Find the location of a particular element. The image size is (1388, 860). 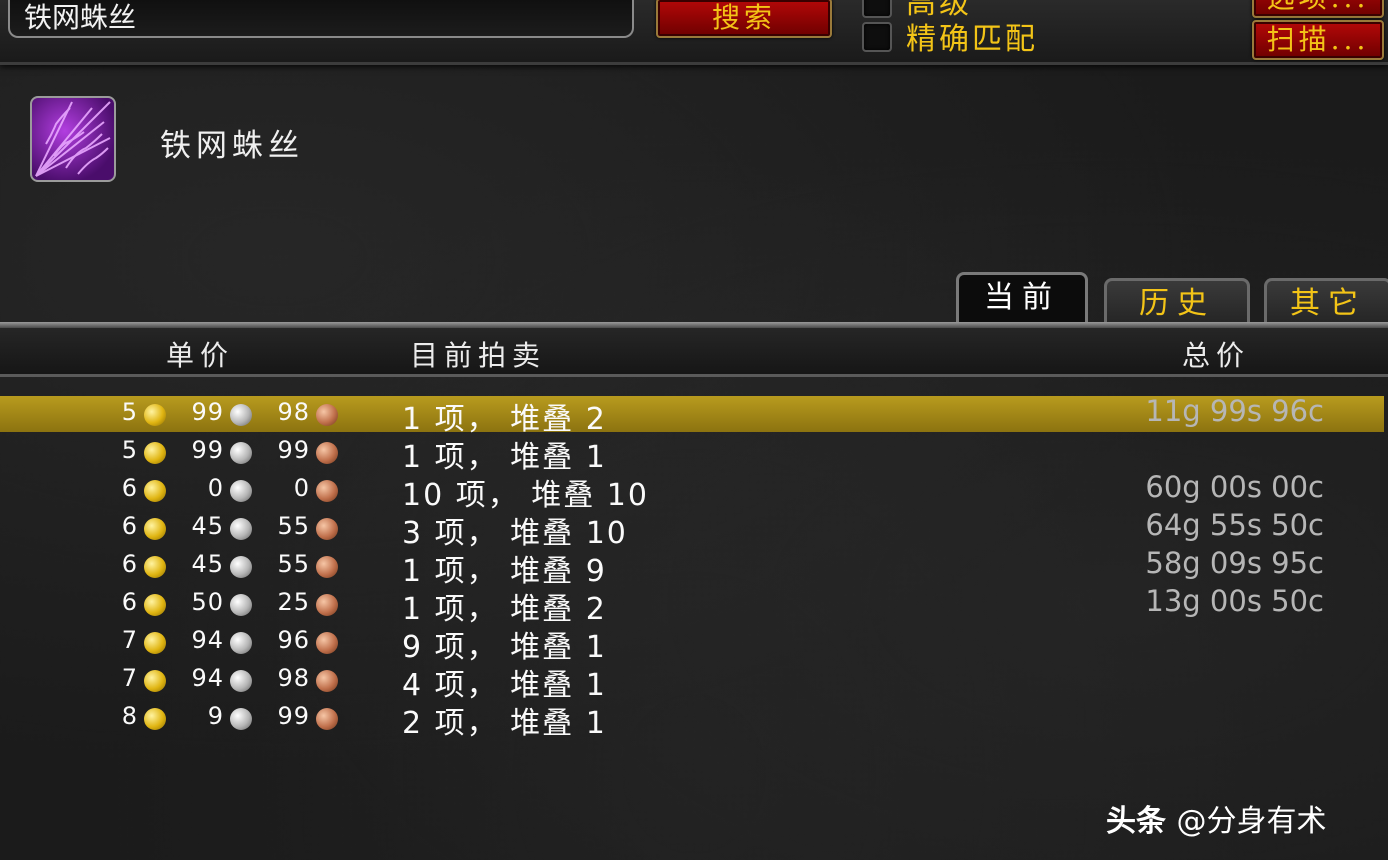

watermark: 头条 @分身有术 is located at coordinates (1216, 818).